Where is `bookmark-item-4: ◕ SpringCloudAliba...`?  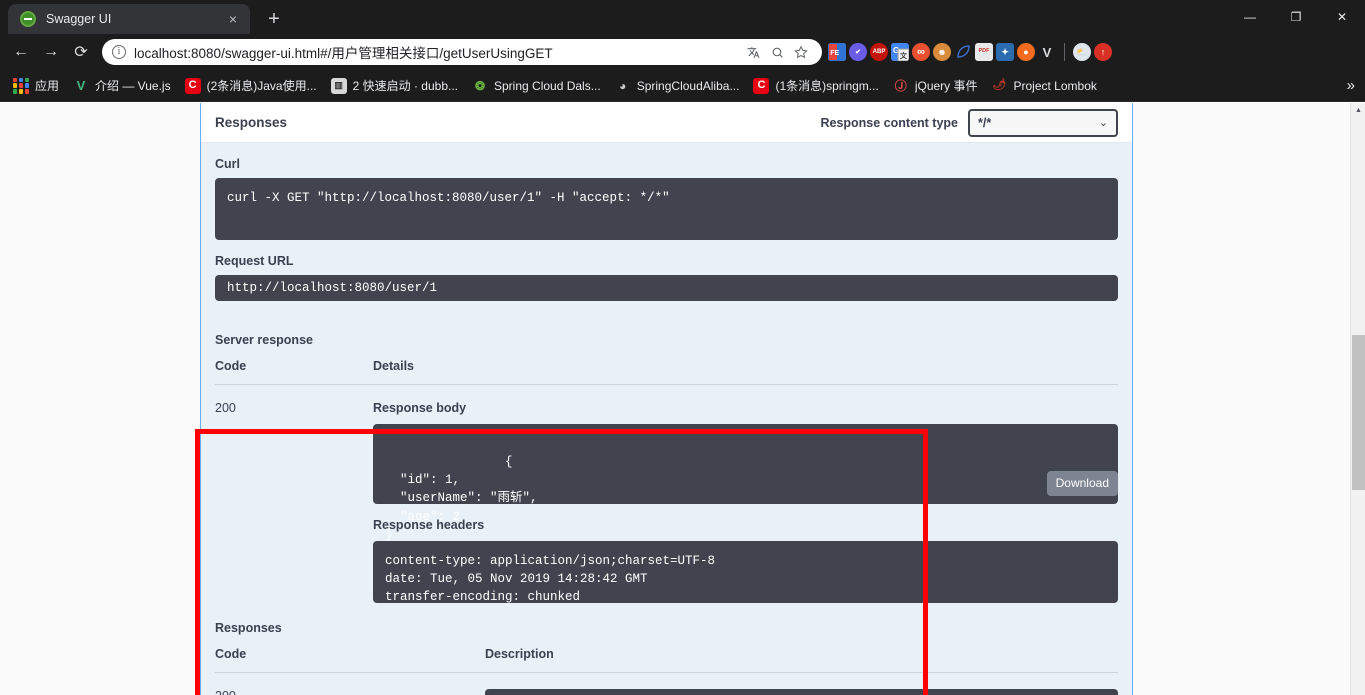
bookmark-item-4: ◕ SpringCloudAliba... is located at coordinates (677, 86).